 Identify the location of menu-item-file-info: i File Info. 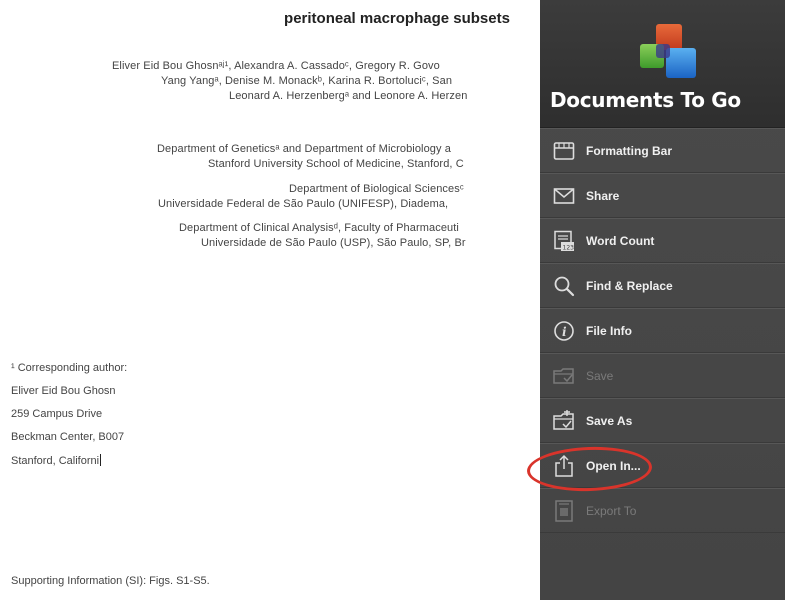
(662, 330).